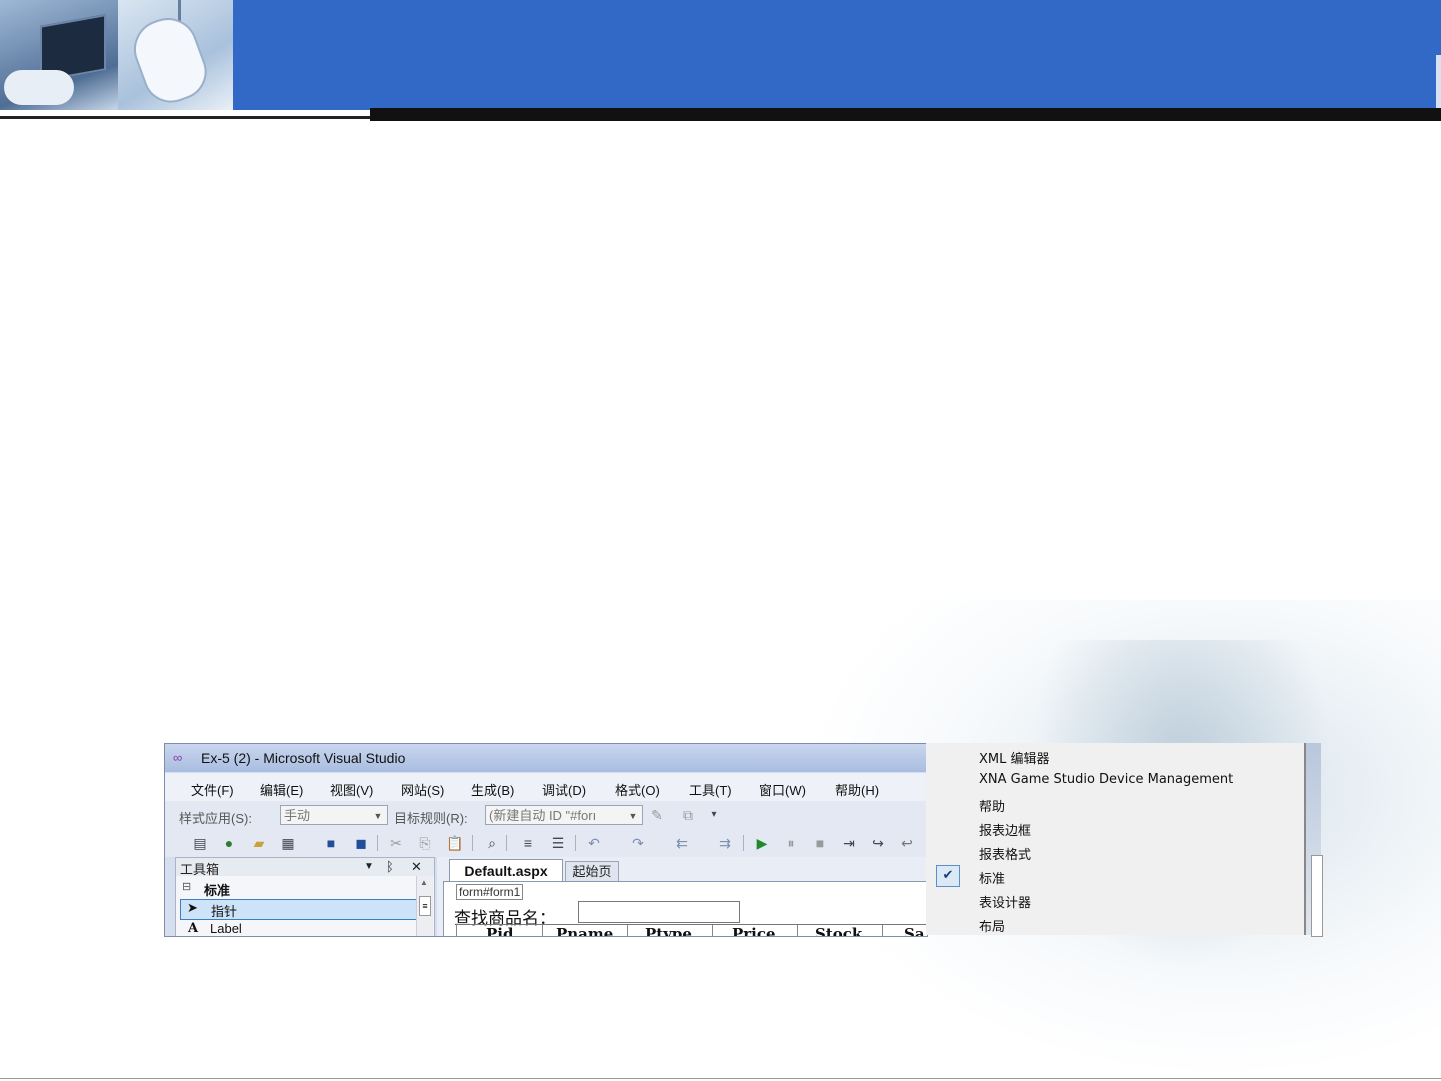 Image resolution: width=1441 pixels, height=1081 pixels. I want to click on stop-icon: ■, so click(820, 843).